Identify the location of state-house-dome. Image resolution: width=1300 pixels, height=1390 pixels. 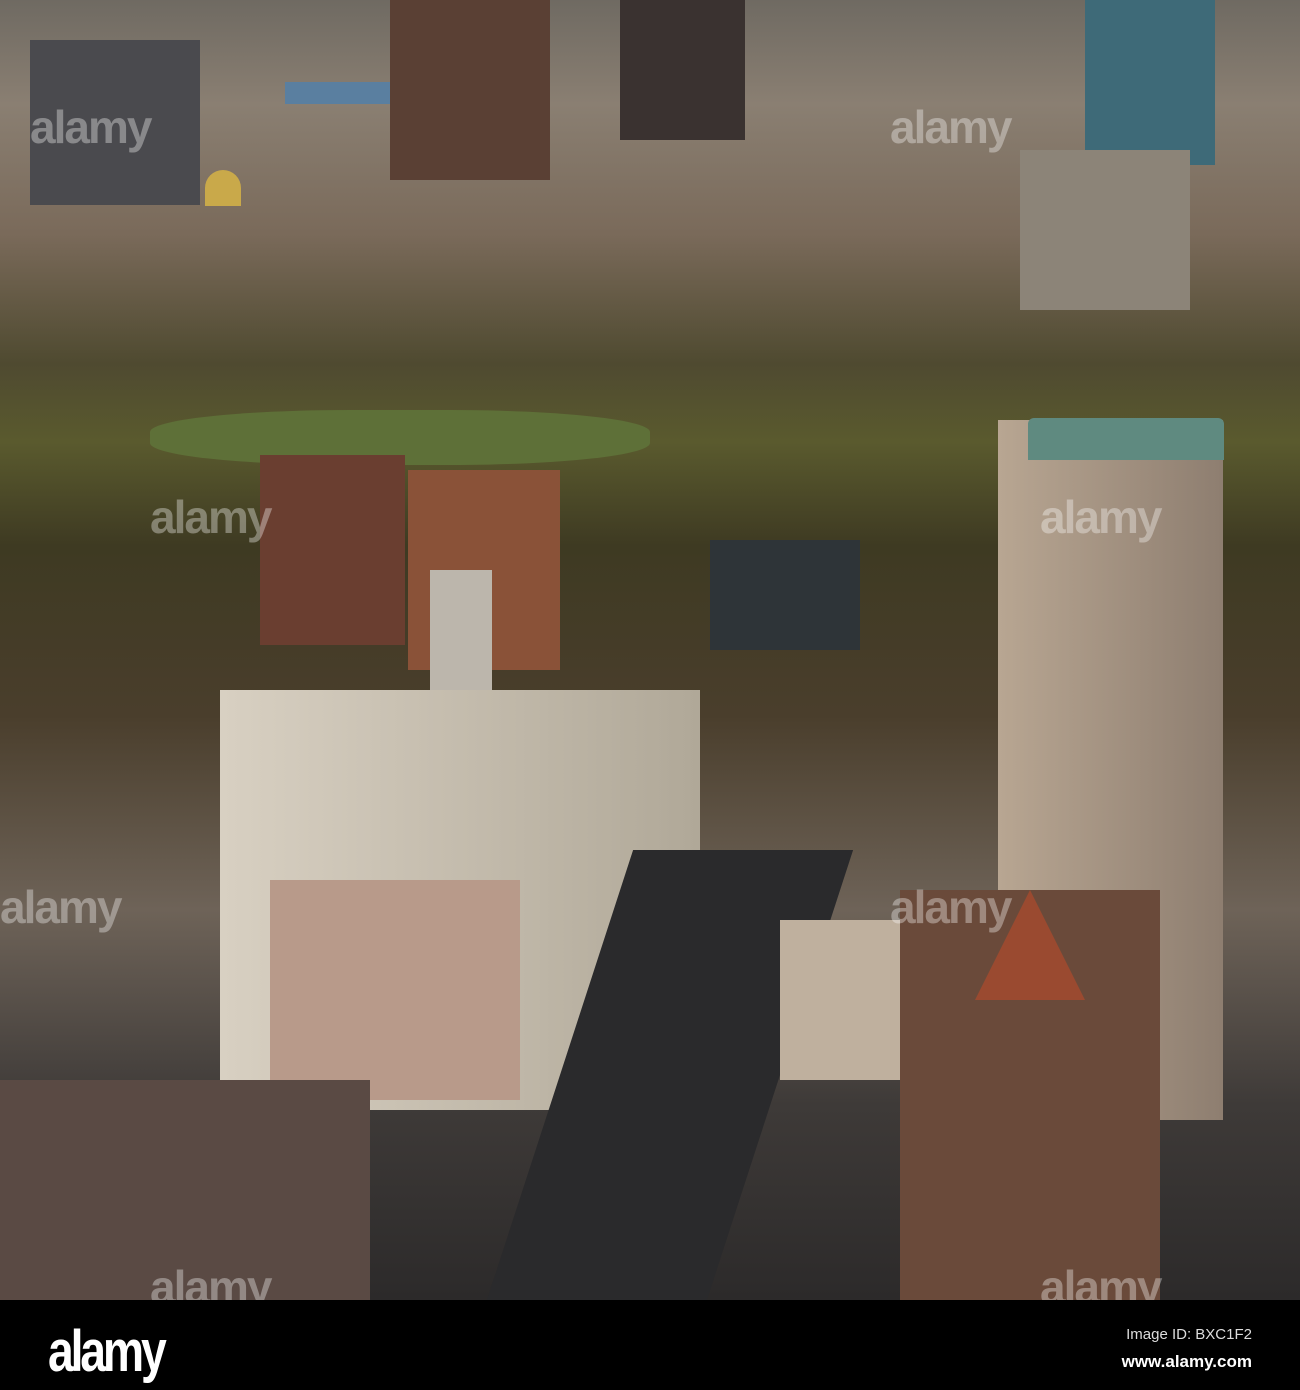
(223, 188).